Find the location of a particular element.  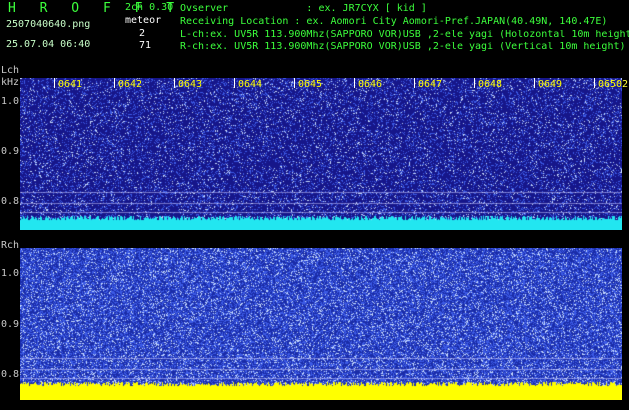

time-tick-0645: 0645 is located at coordinates (310, 84).